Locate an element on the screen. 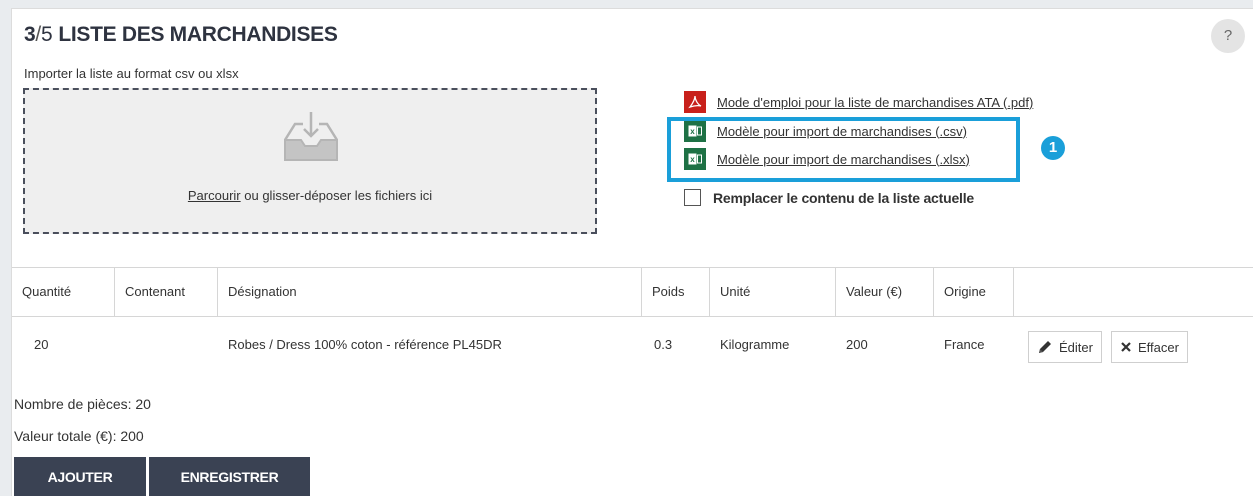 This screenshot has width=1253, height=496. help-button: ? is located at coordinates (1228, 36).